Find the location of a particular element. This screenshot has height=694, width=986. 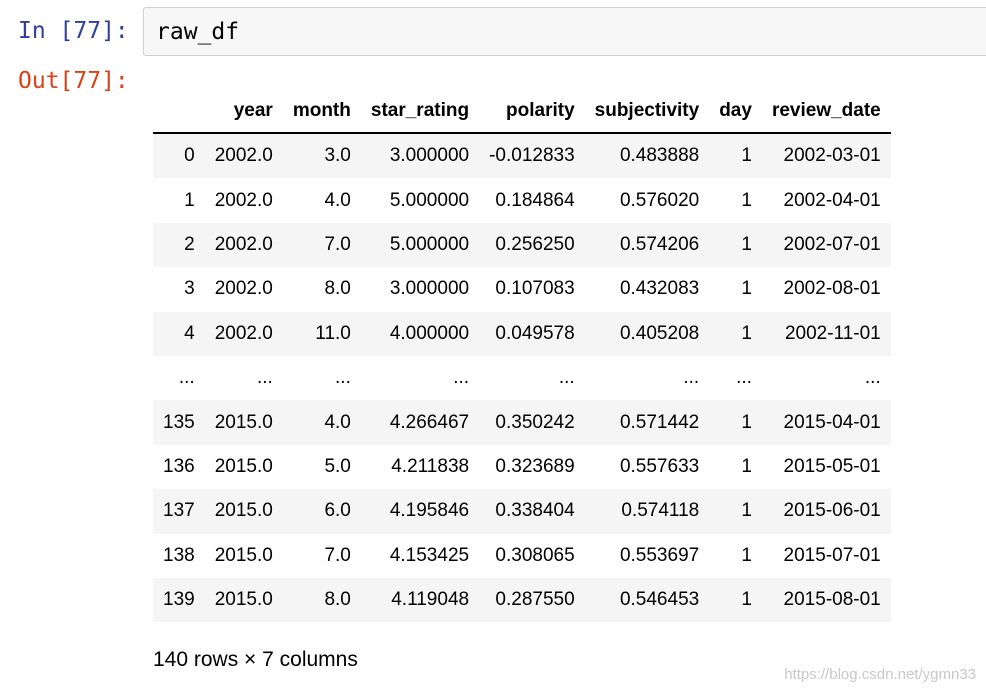

table-cell: 2015-07-01 is located at coordinates (826, 555).